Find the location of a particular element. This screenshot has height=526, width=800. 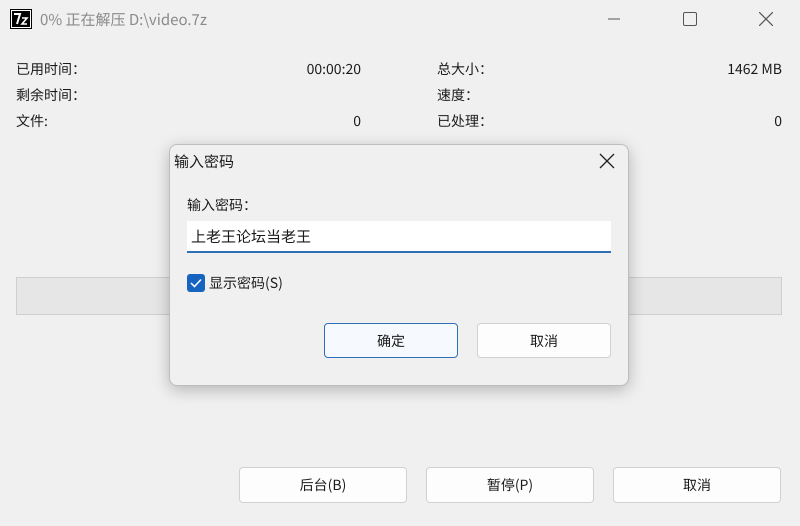

check-icon is located at coordinates (196, 283).